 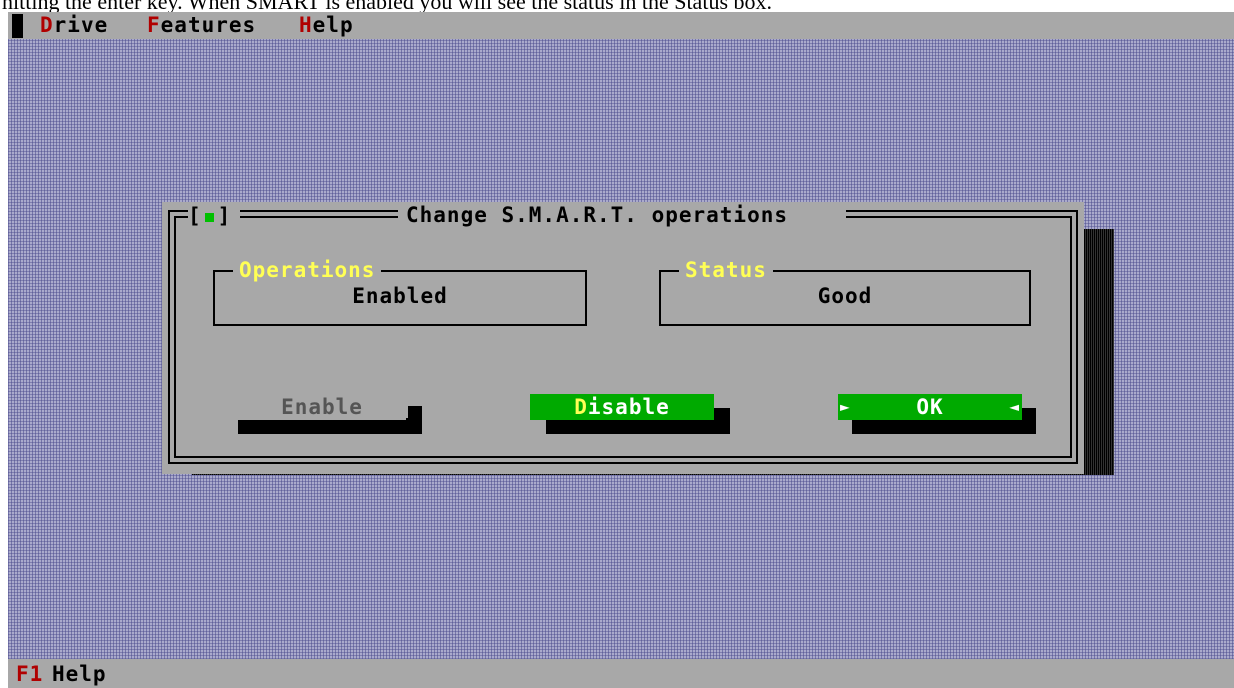 I want to click on menu-drive-label: rive, so click(x=81, y=25).